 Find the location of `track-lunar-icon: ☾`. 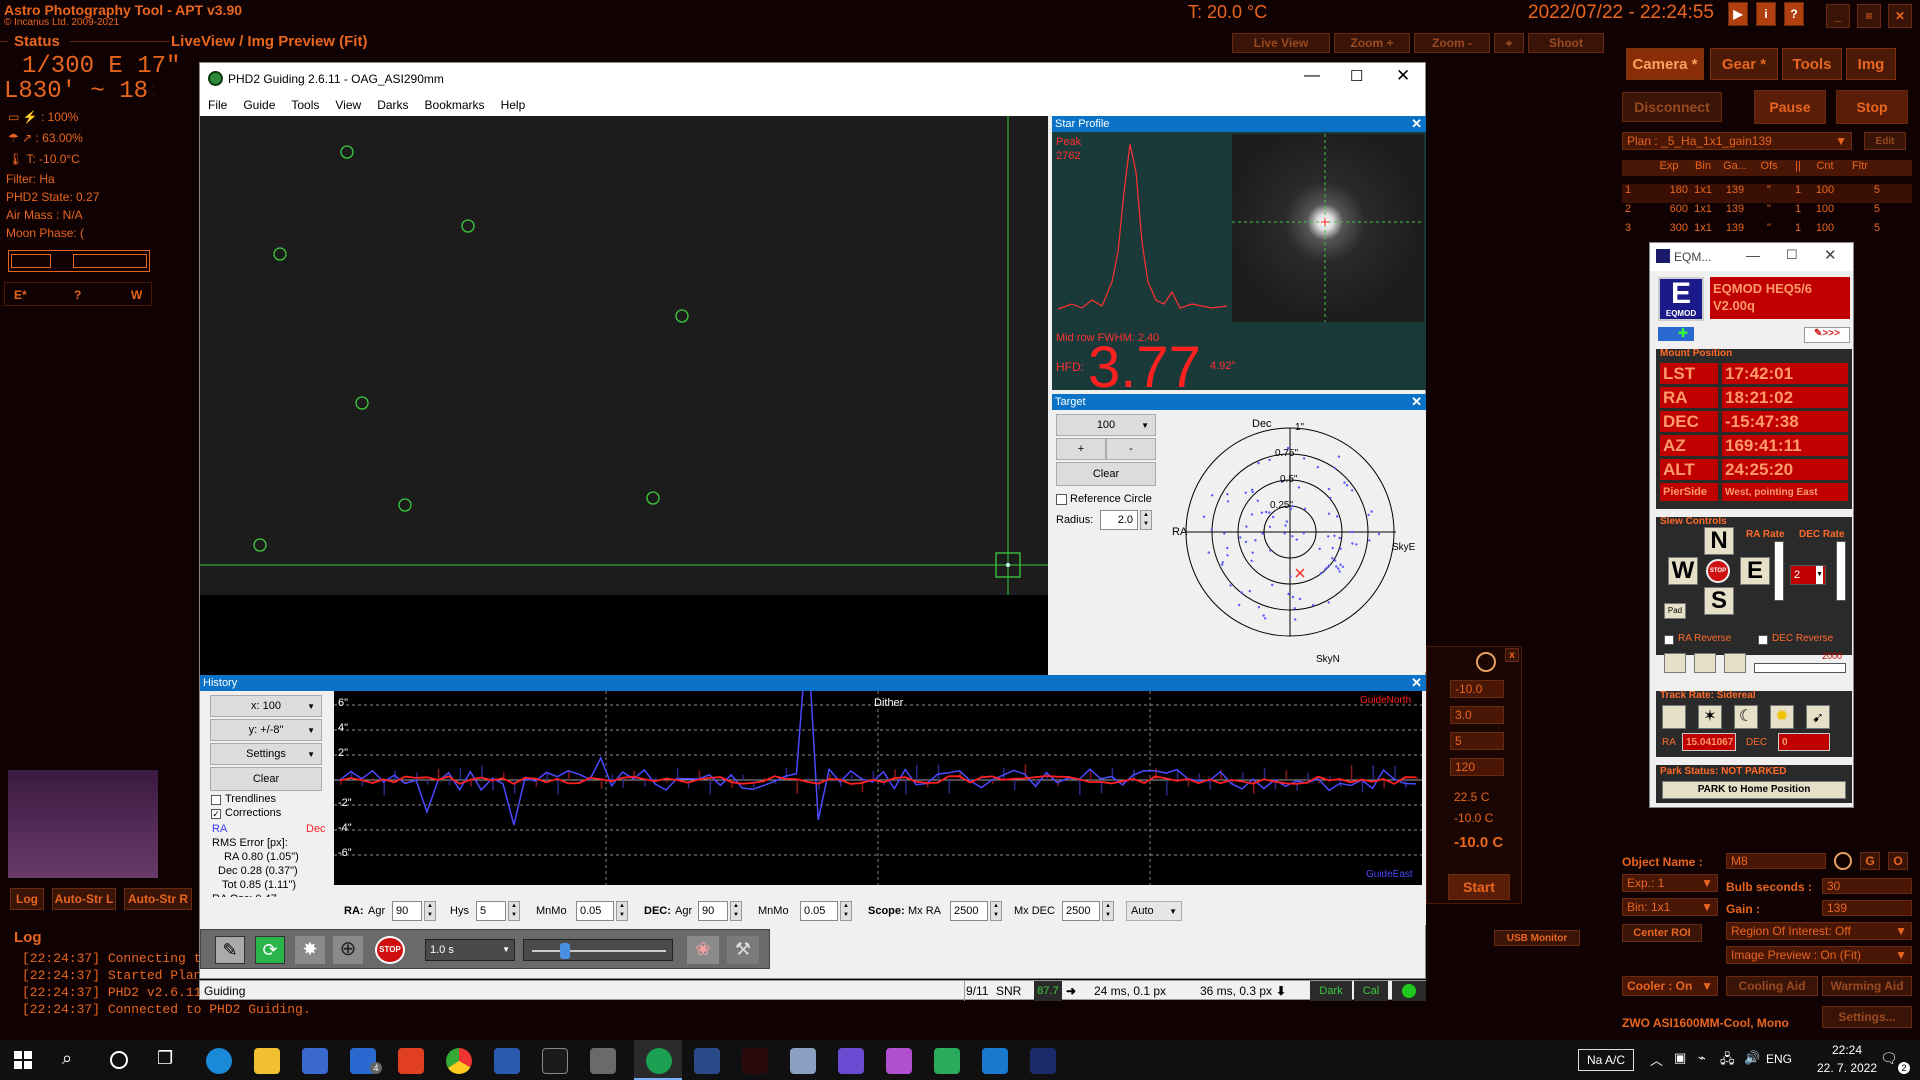

track-lunar-icon: ☾ is located at coordinates (1746, 717).